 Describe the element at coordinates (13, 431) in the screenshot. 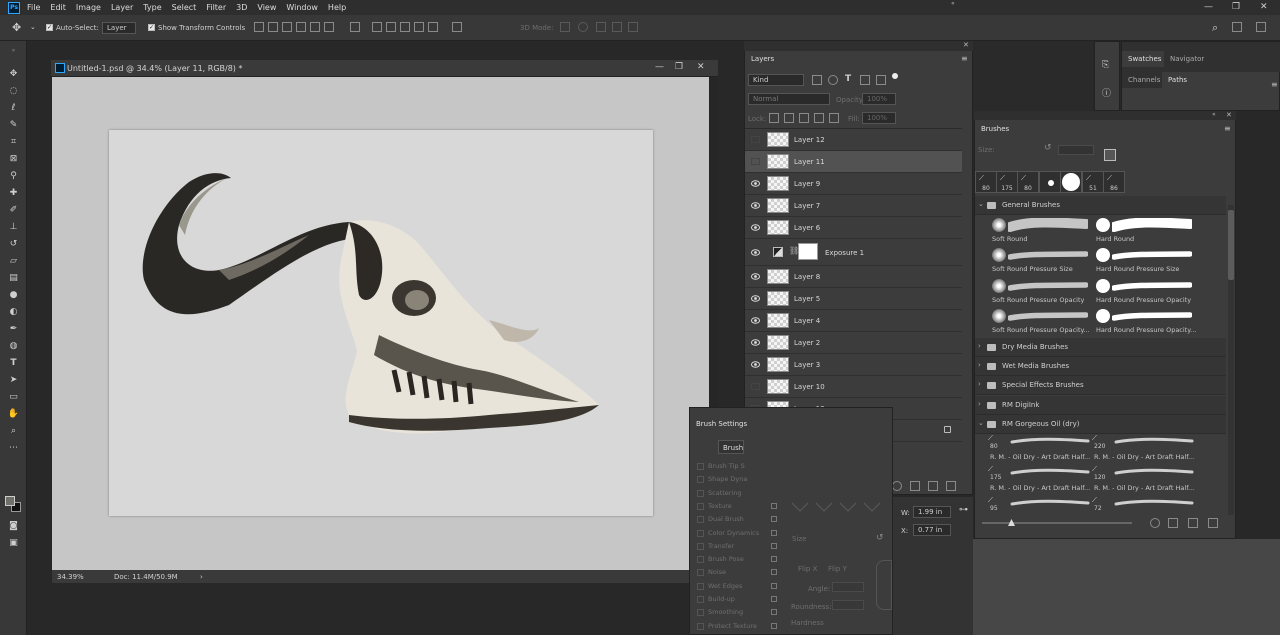

I see `zoom-tool-icon: ⌕` at that location.